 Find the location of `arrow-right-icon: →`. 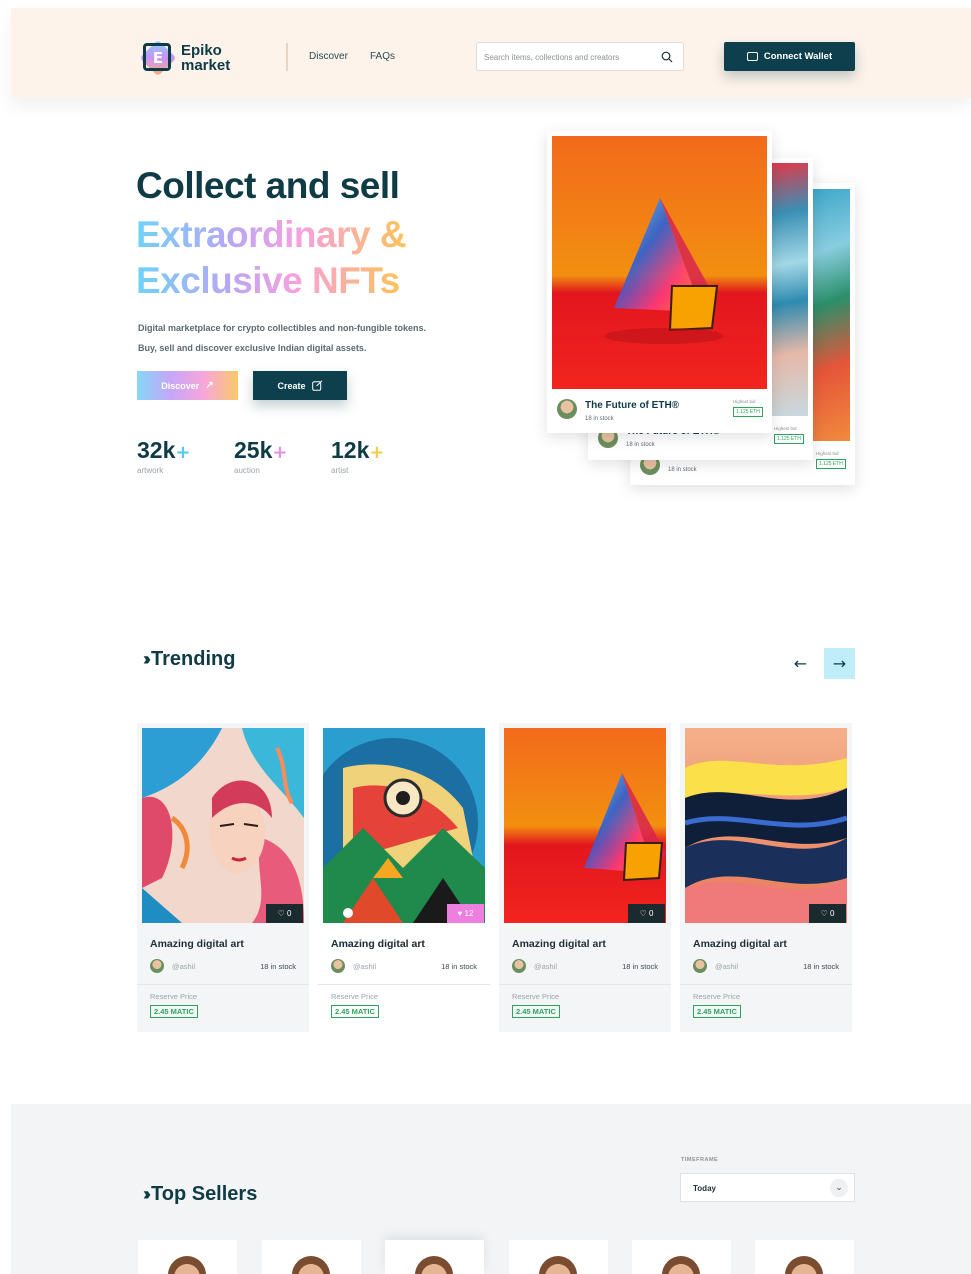

arrow-right-icon: → is located at coordinates (839, 663).